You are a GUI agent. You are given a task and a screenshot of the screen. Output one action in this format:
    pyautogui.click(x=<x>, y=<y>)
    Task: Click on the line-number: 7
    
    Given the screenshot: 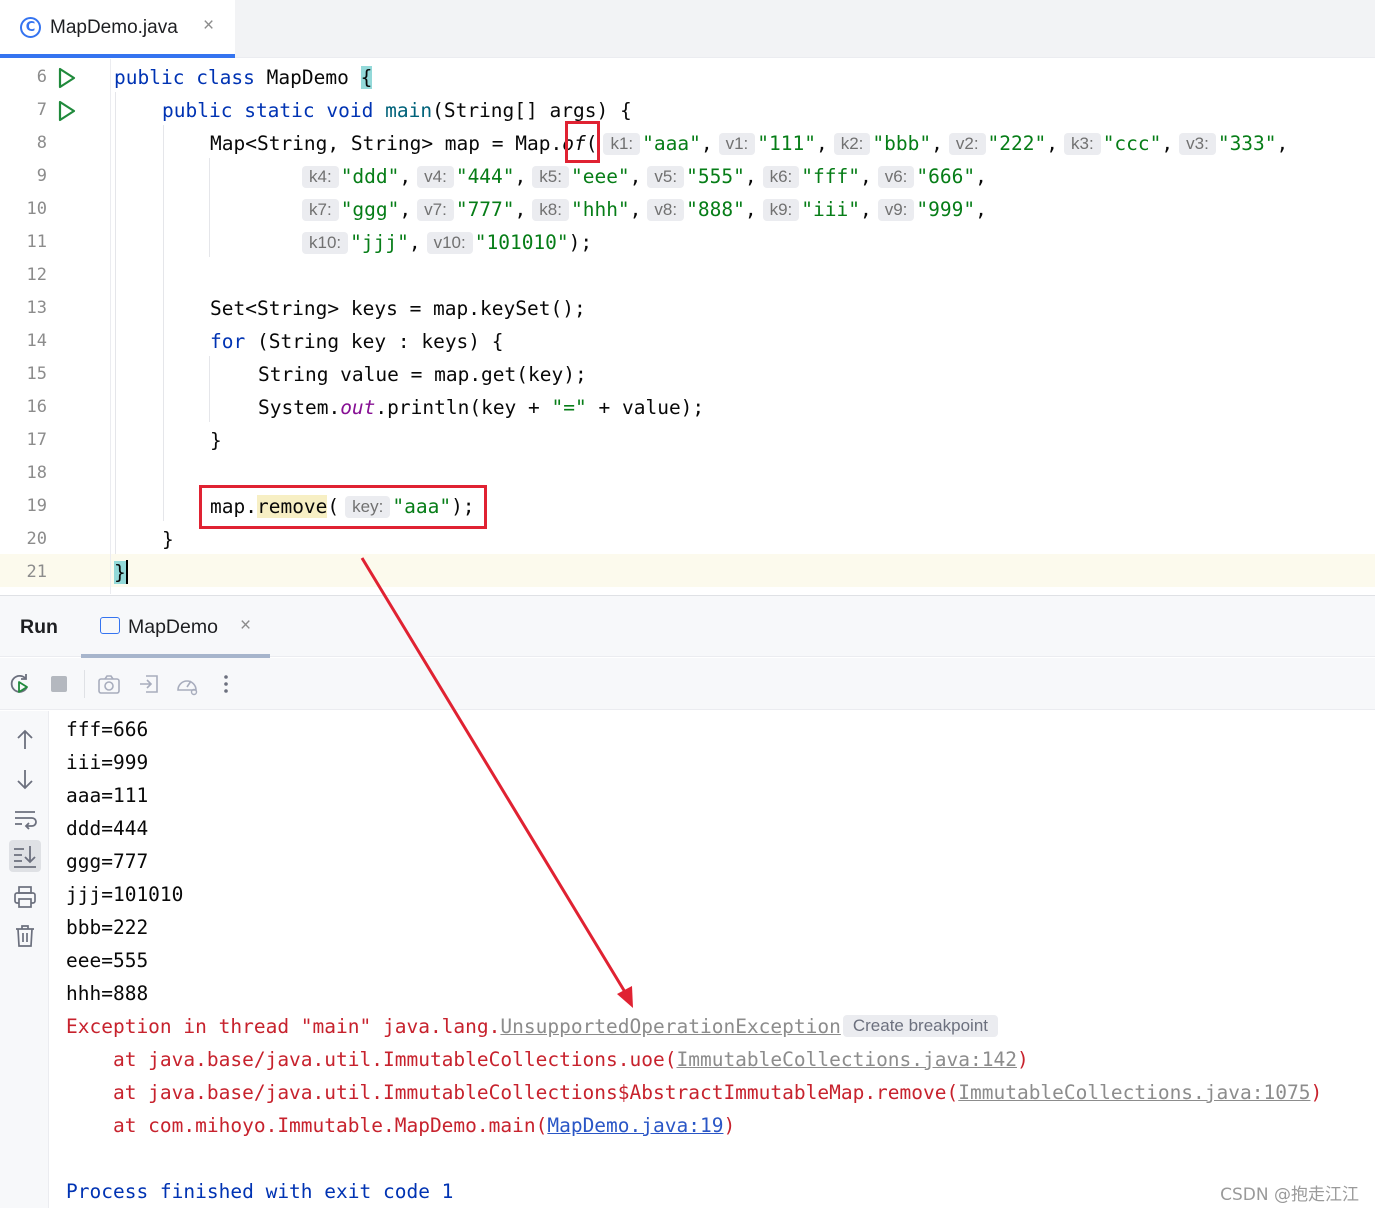 What is the action you would take?
    pyautogui.click(x=41, y=110)
    